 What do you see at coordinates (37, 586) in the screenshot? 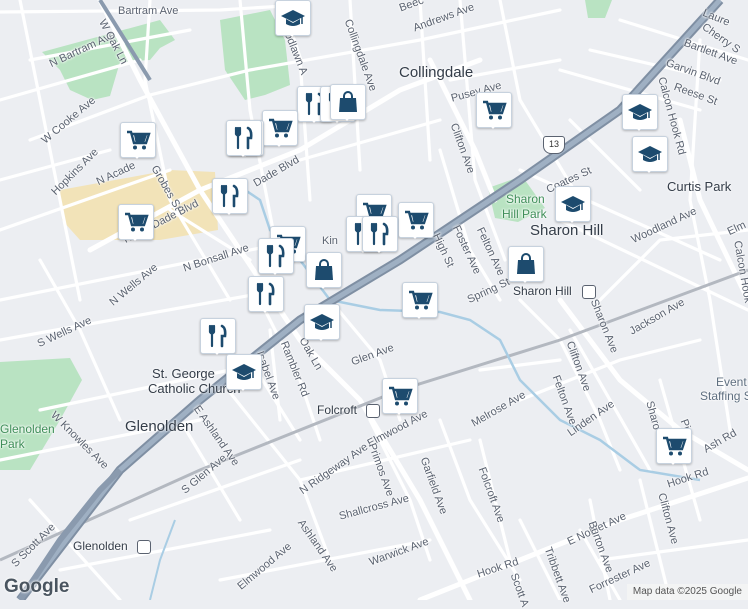
I see `google-logo: Google` at bounding box center [37, 586].